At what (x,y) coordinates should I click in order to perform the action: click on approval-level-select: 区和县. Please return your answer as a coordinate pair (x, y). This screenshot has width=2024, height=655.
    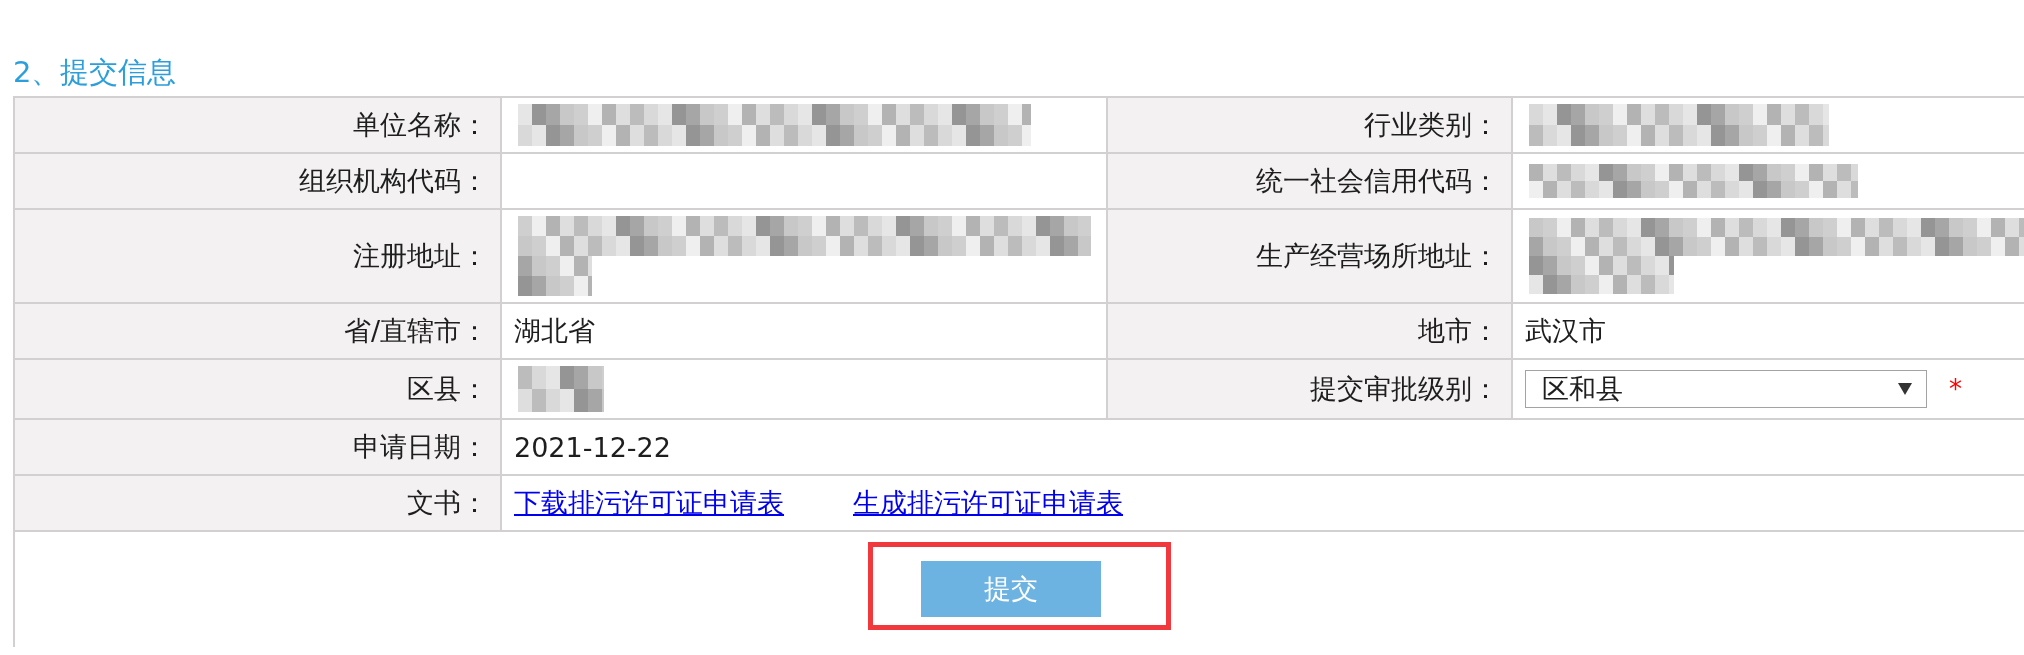
    Looking at the image, I should click on (1726, 389).